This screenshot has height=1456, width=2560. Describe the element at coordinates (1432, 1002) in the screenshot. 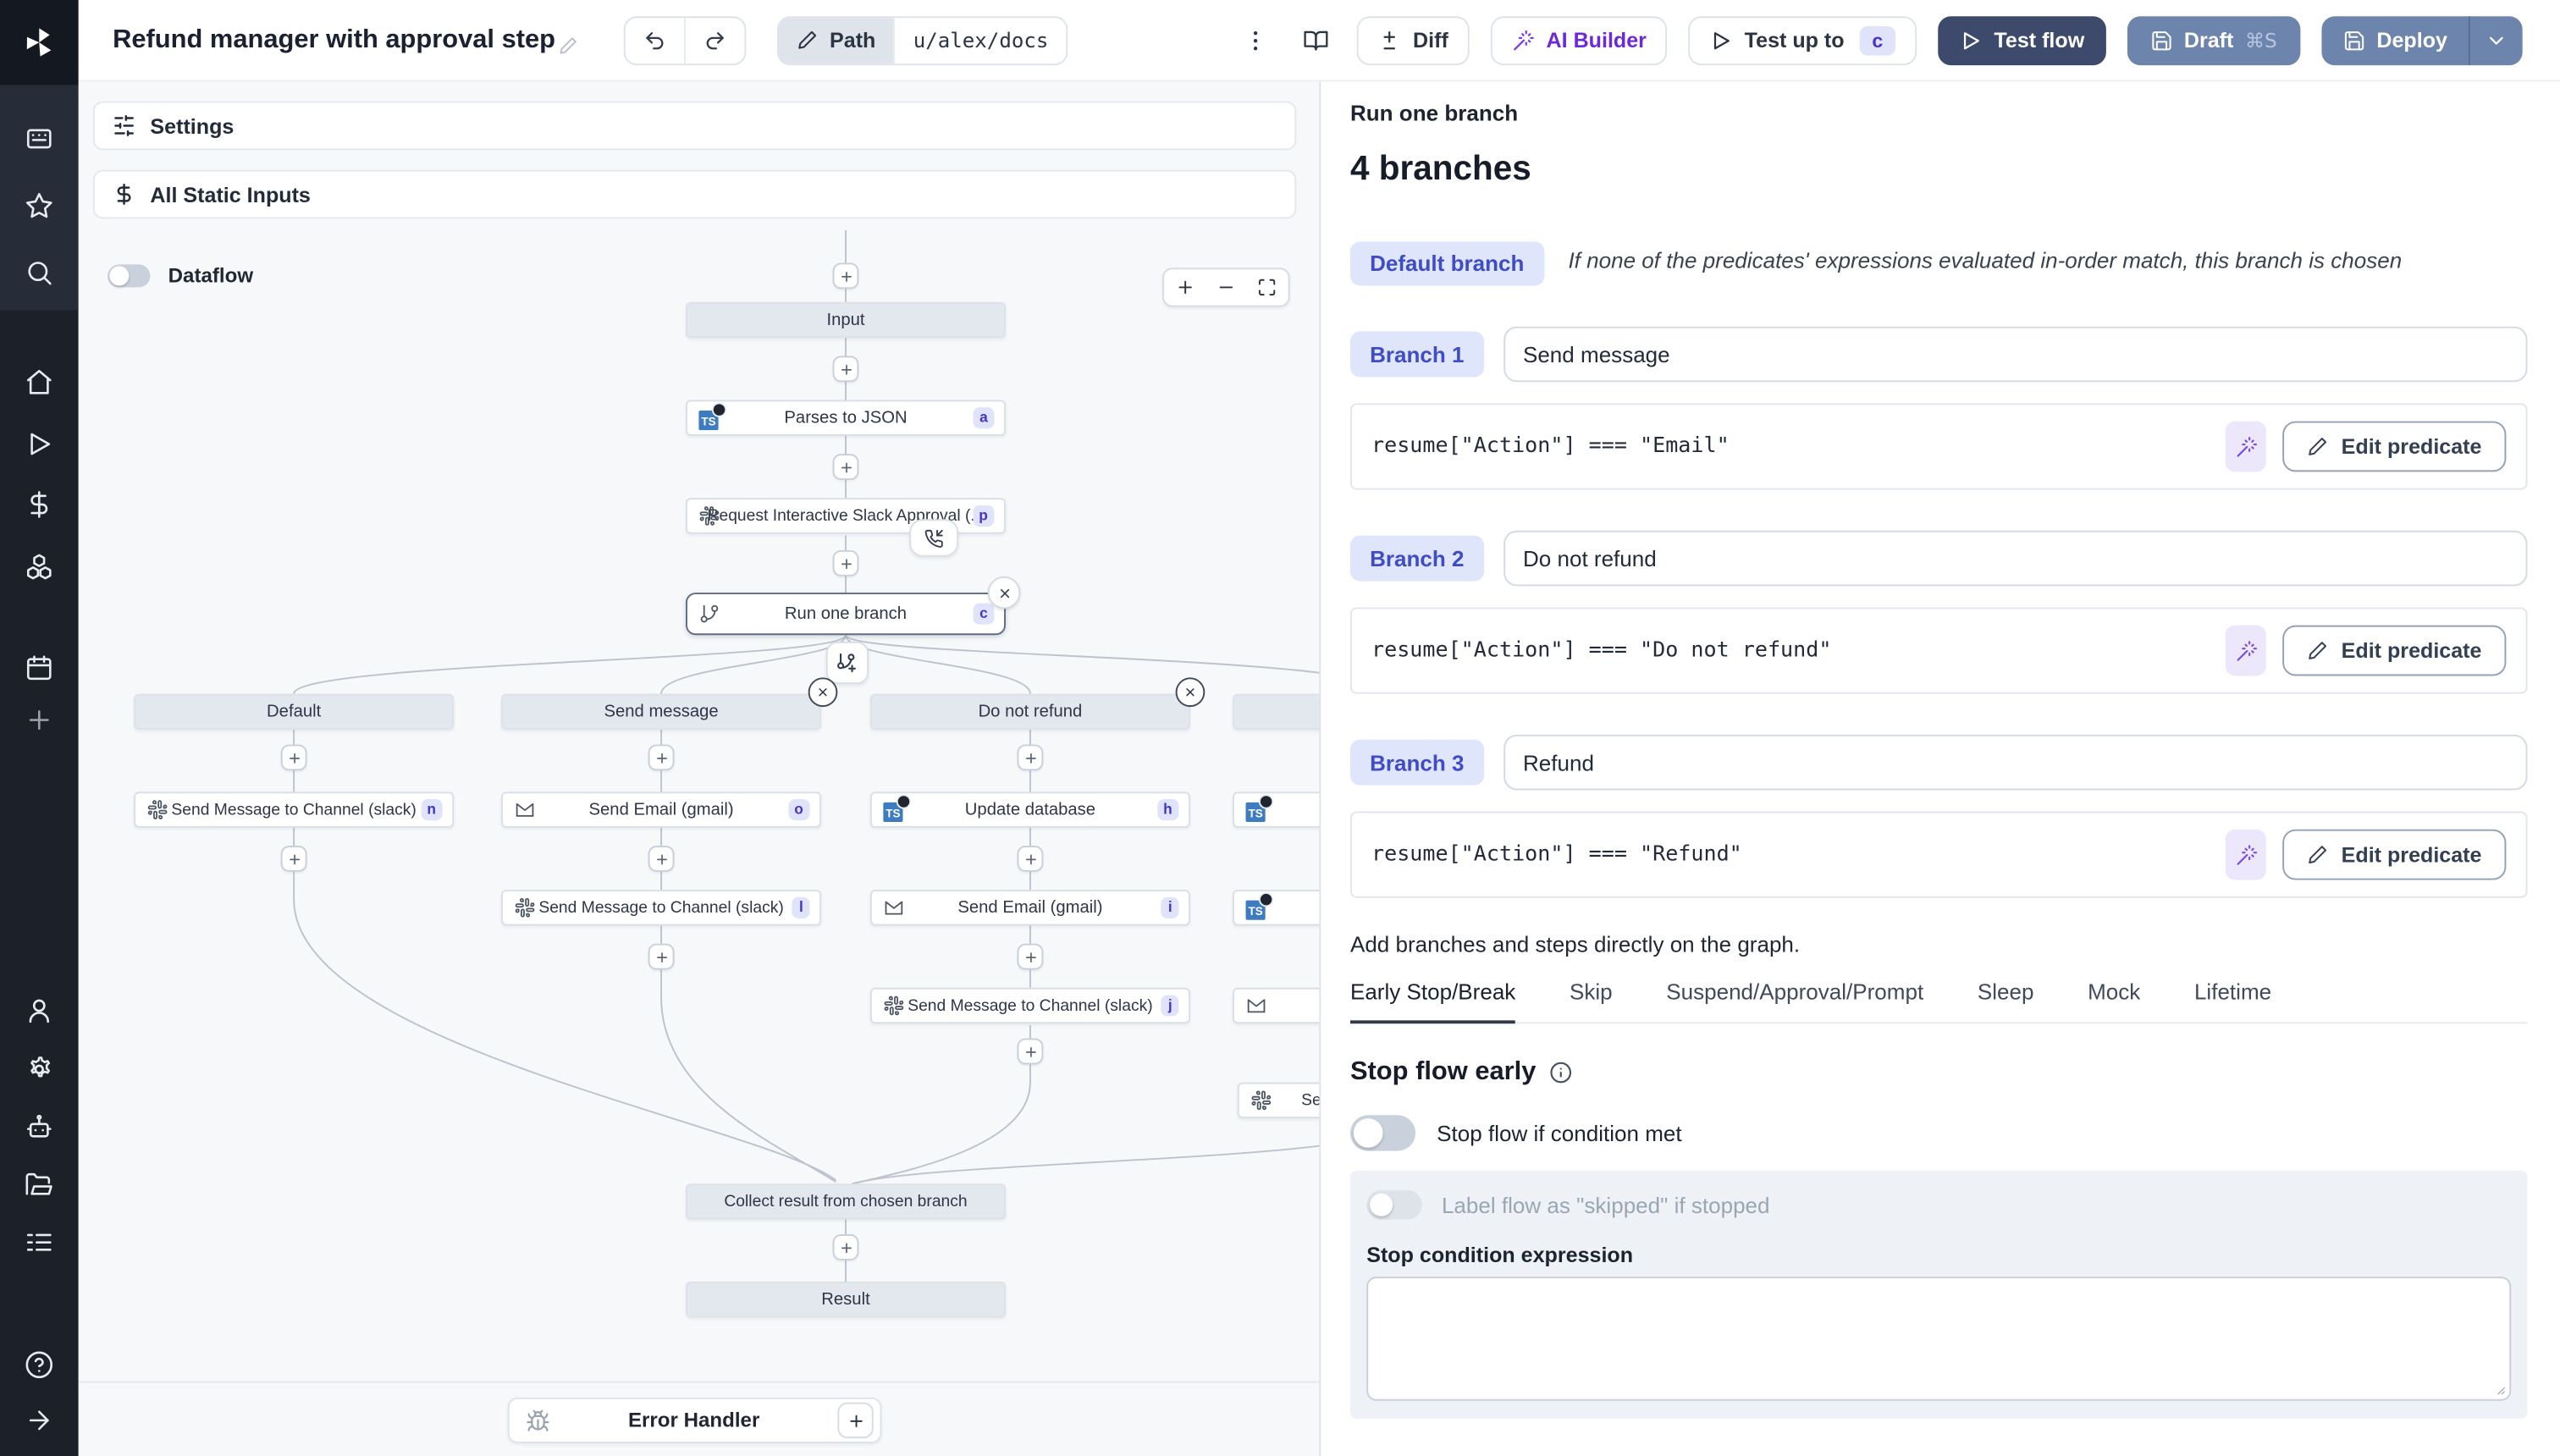

I see `tab-early-stop-break: Early Stop/Break` at that location.